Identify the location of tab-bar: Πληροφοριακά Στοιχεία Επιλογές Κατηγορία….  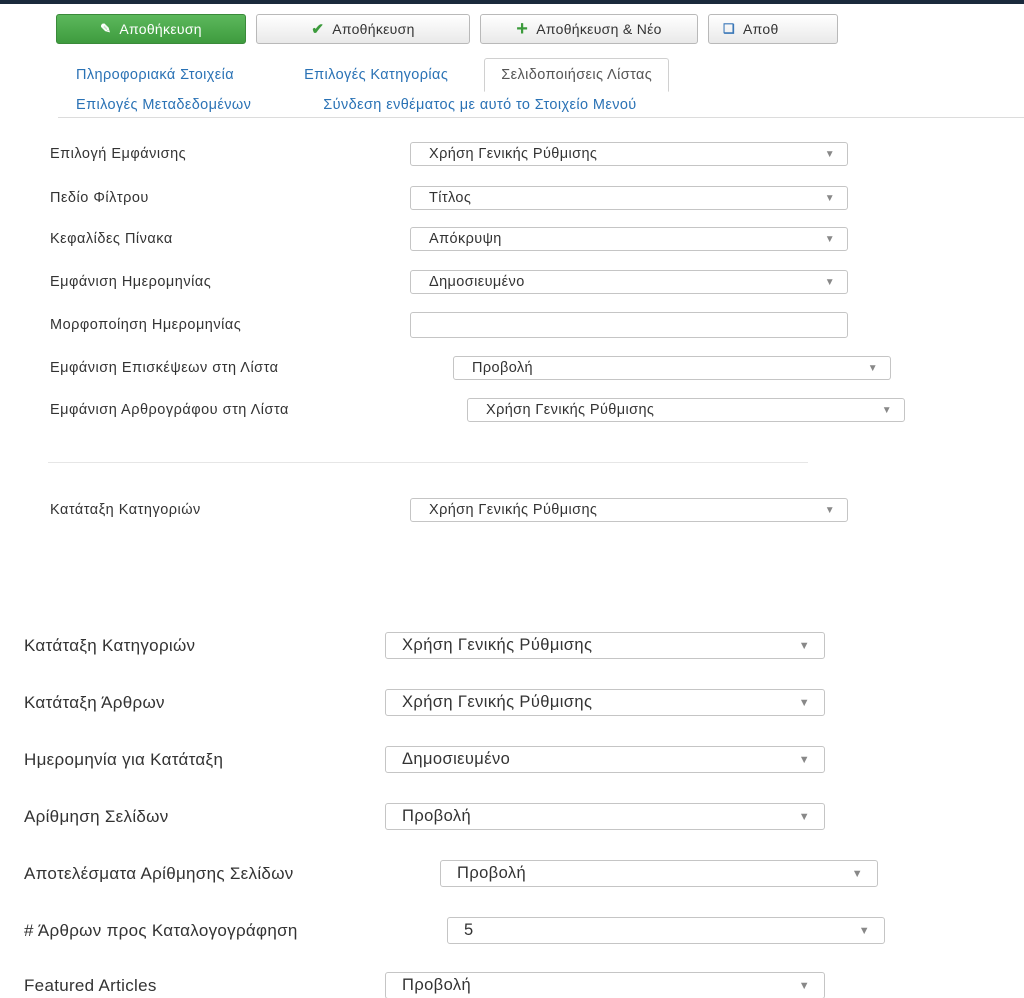
(541, 88).